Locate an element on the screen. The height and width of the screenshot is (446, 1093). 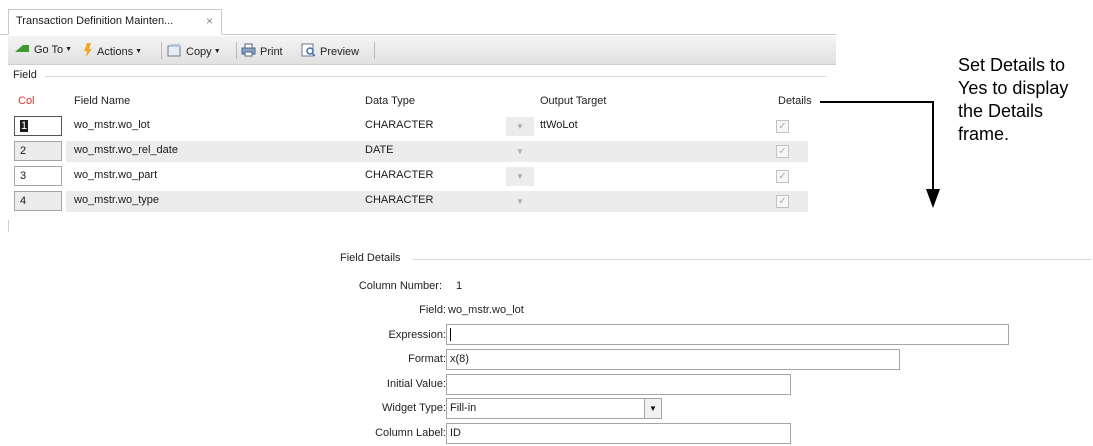
column-number-label: Column Number: is located at coordinates (400, 286).